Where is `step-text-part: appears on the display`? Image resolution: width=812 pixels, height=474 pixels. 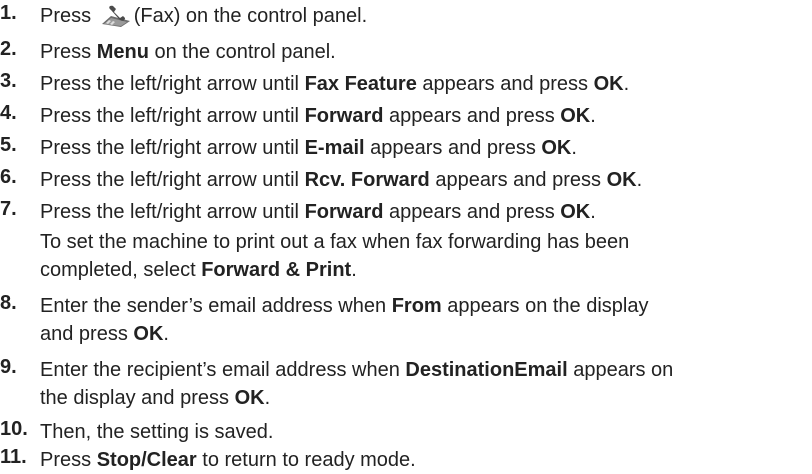
step-text-part: appears on the display is located at coordinates (545, 306).